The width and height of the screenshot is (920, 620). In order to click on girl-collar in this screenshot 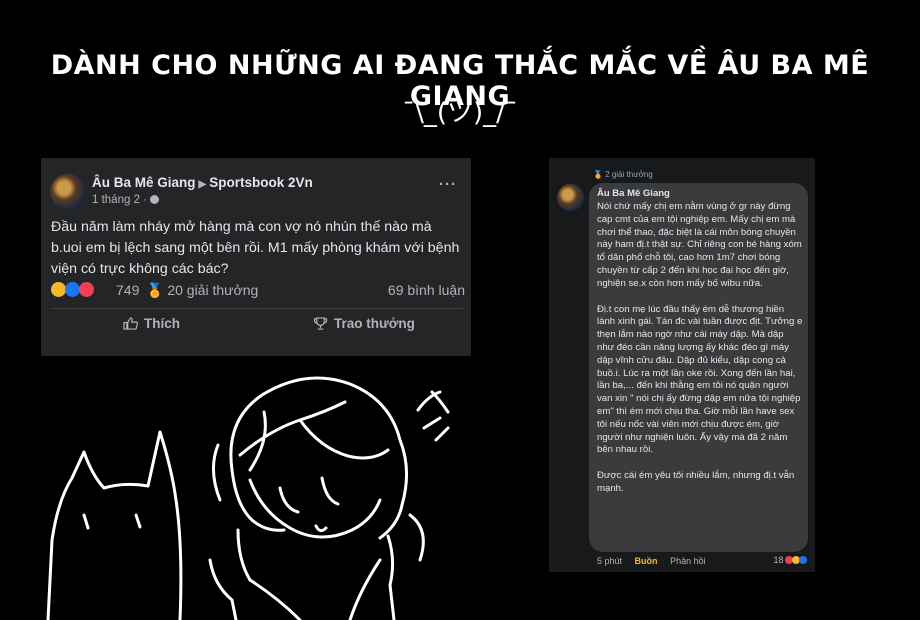, I will do `click(315, 589)`.